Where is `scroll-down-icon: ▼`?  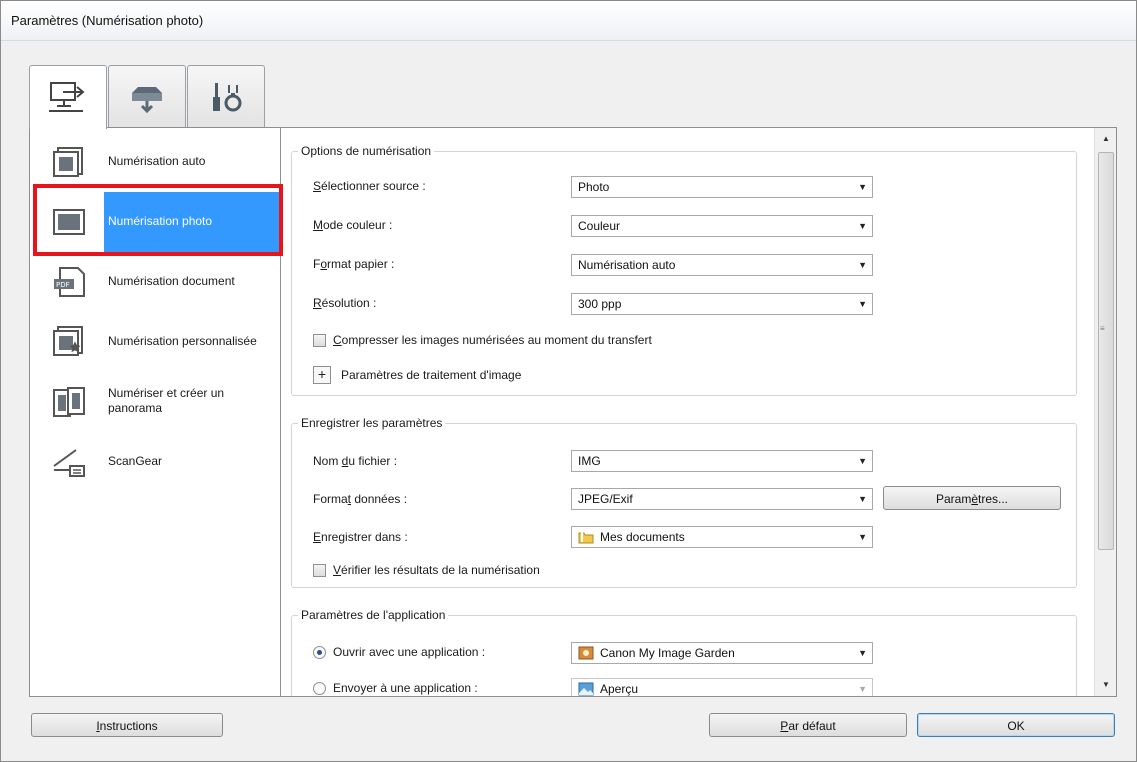
scroll-down-icon: ▼ is located at coordinates (1106, 685).